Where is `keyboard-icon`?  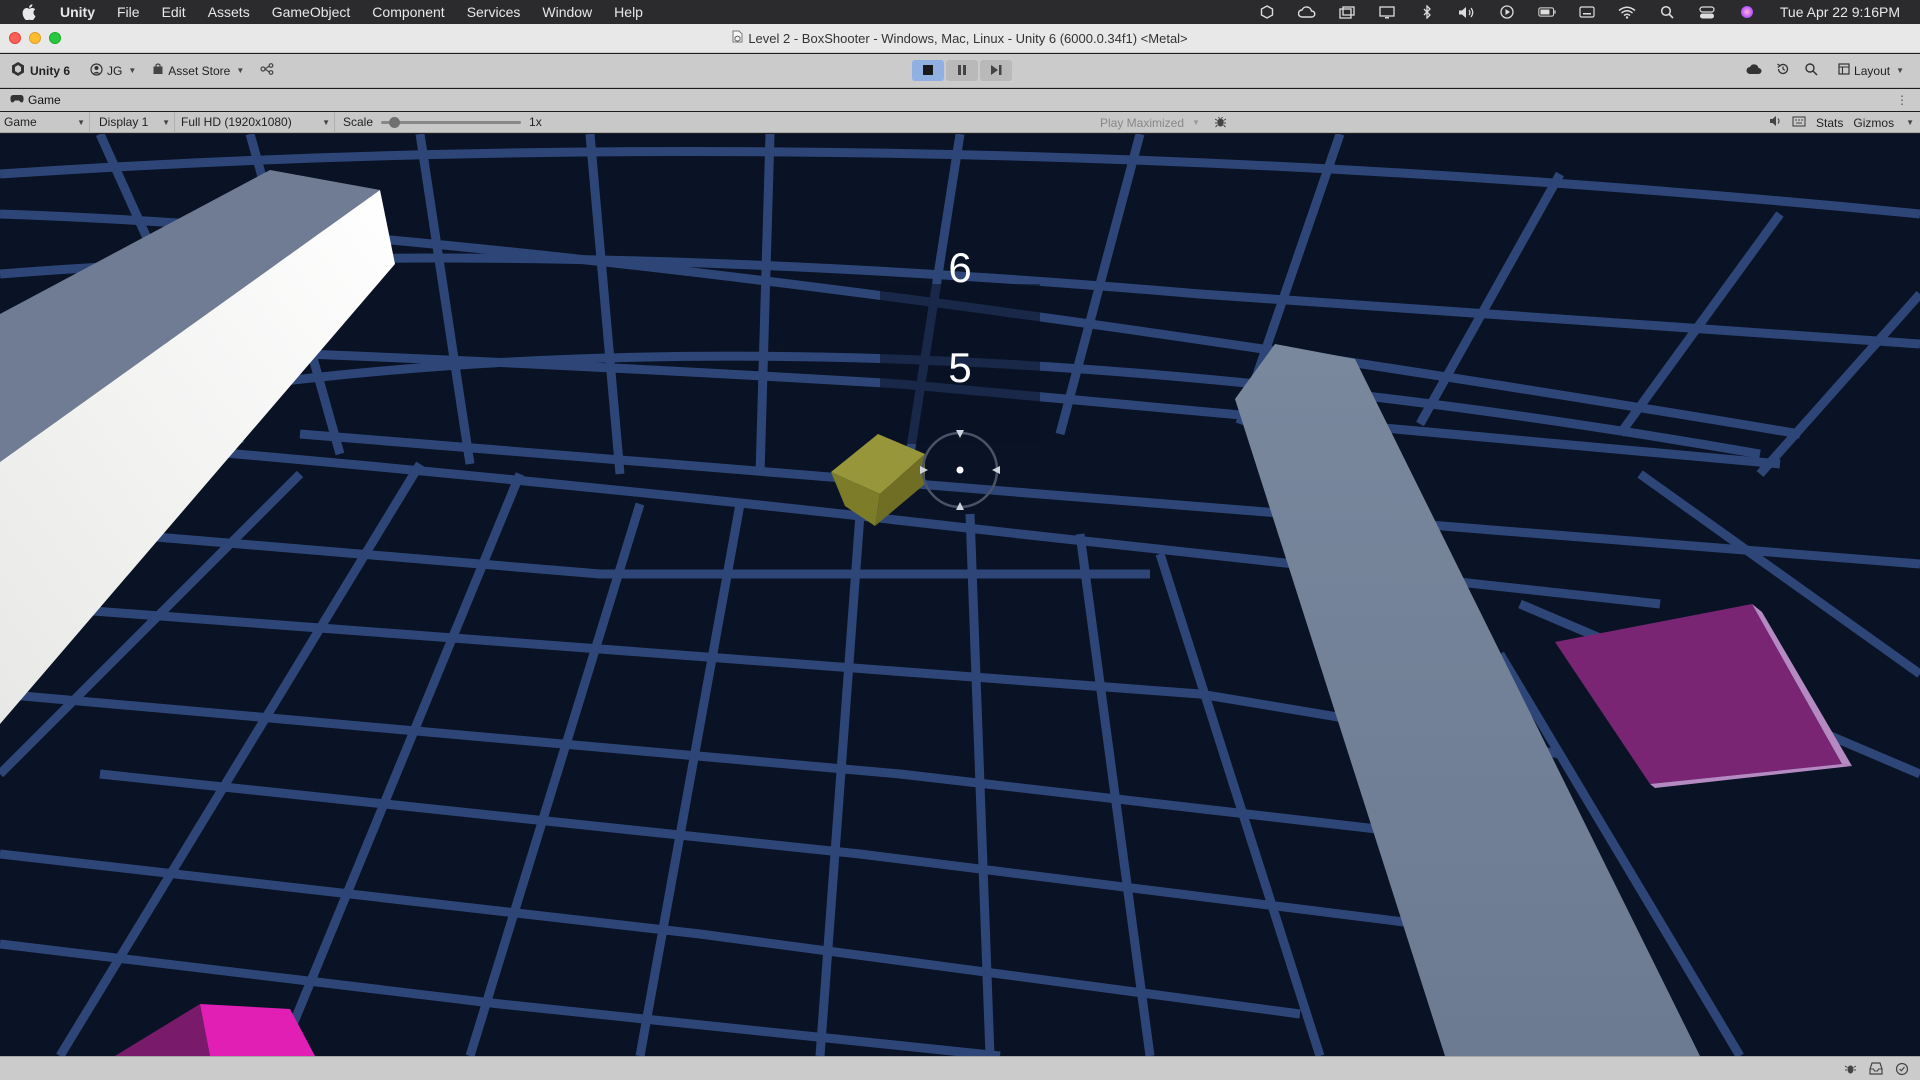
keyboard-icon is located at coordinates (1587, 12).